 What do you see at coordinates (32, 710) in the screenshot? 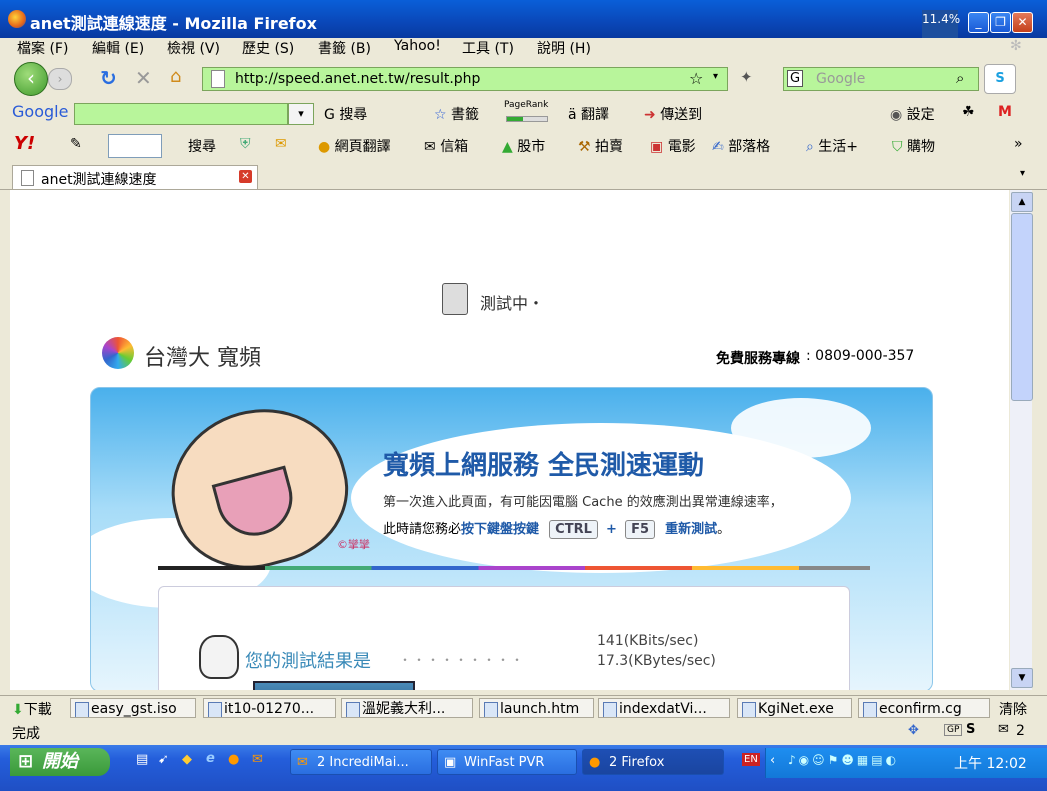
I see `downloads-label: ⬇下載` at bounding box center [32, 710].